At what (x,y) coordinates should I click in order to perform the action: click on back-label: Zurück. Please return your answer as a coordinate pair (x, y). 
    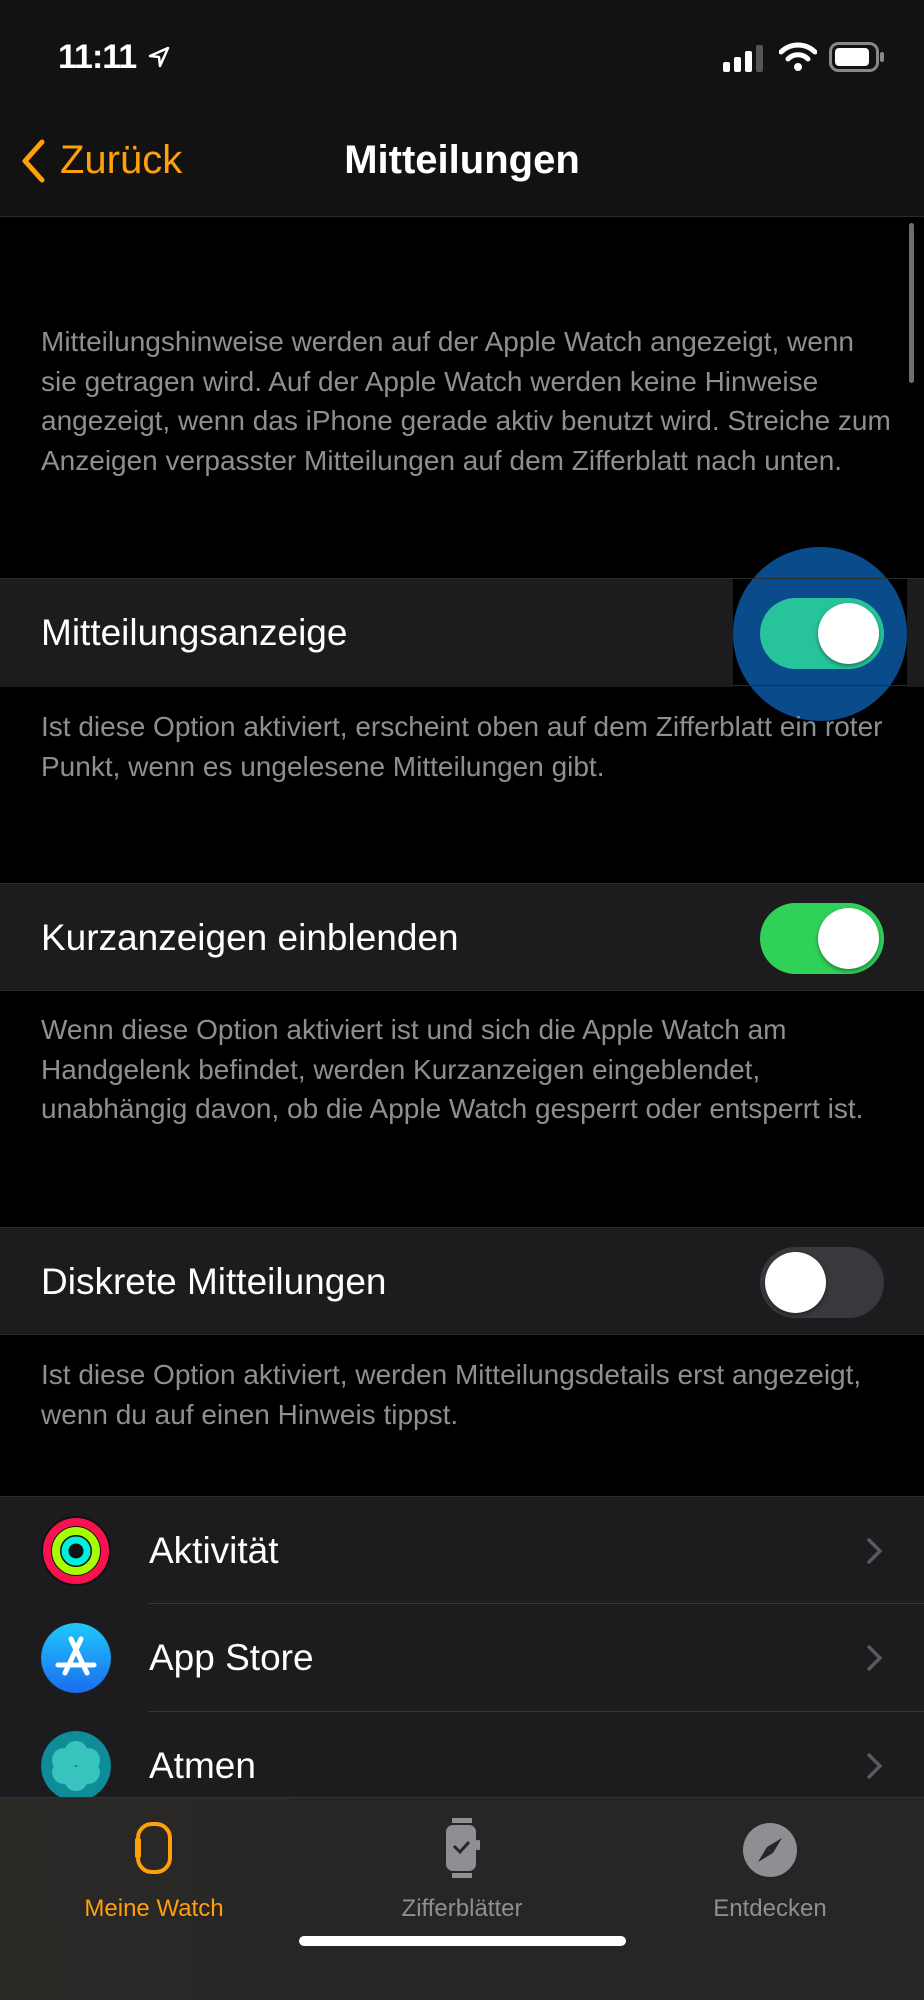
    Looking at the image, I should click on (121, 160).